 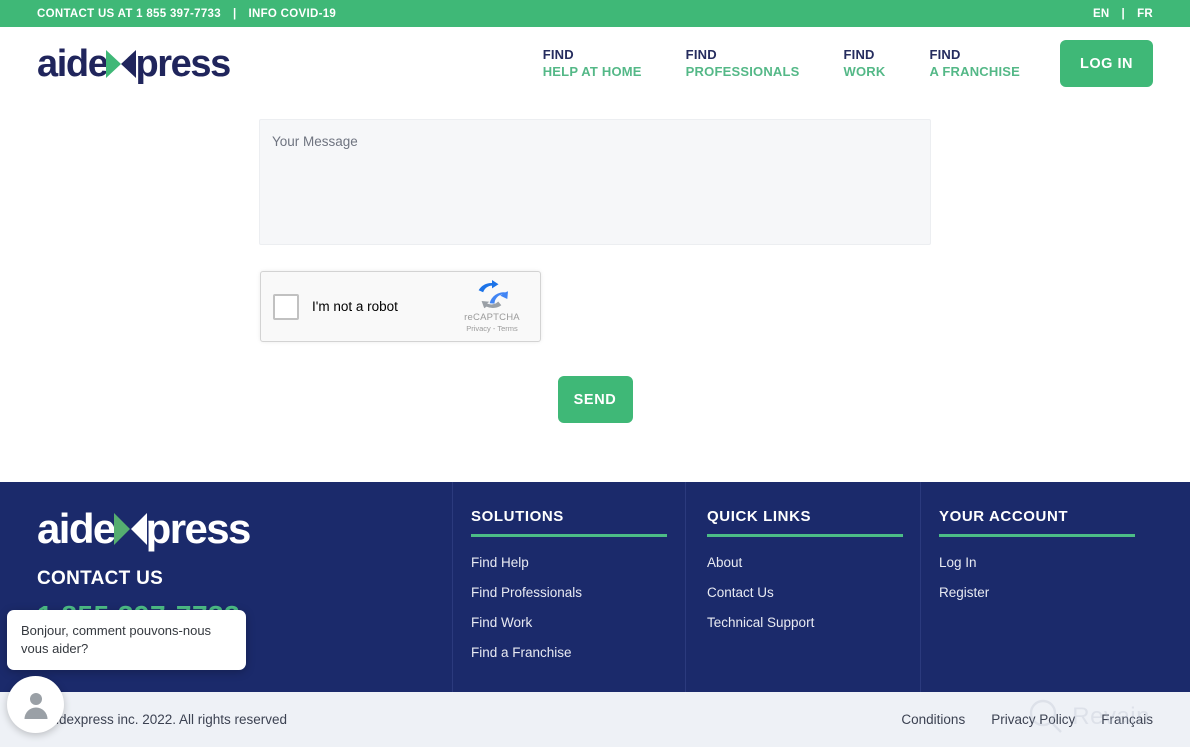 What do you see at coordinates (578, 592) in the screenshot?
I see `footer-link-find-professionals: Find Professionals` at bounding box center [578, 592].